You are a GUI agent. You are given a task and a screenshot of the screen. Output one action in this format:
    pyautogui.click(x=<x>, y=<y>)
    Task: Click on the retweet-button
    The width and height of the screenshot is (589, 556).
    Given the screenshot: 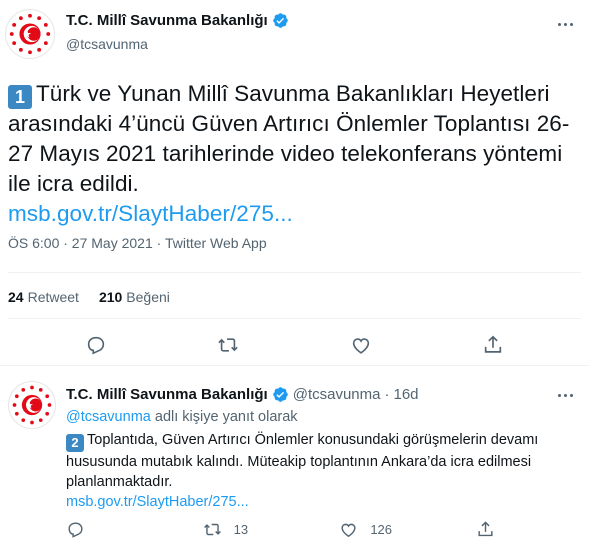 What is the action you would take?
    pyautogui.click(x=228, y=345)
    